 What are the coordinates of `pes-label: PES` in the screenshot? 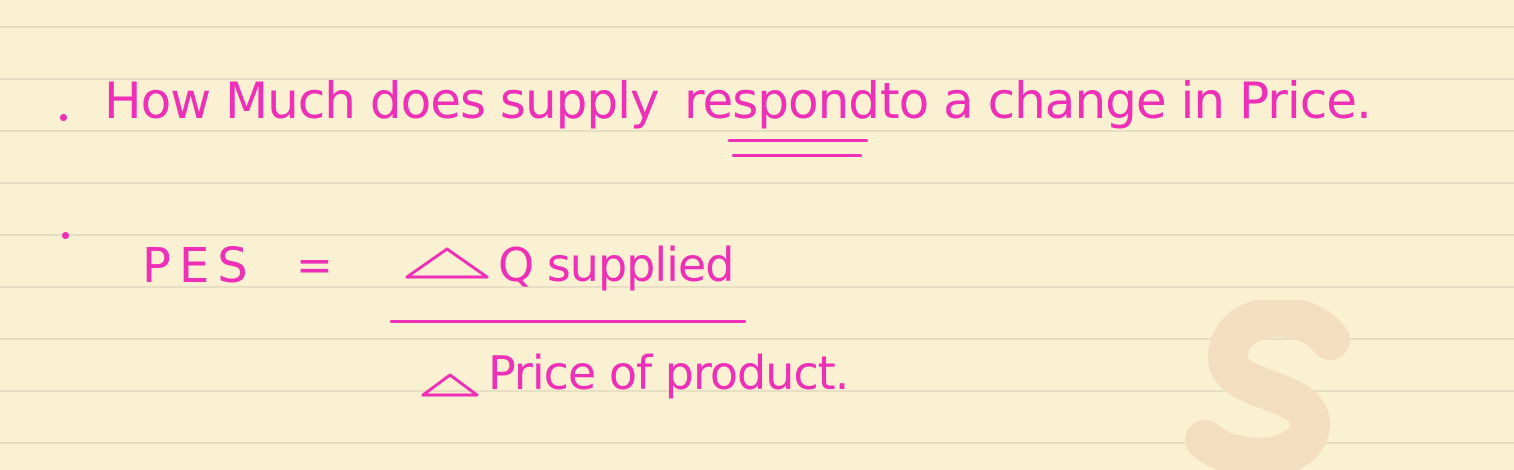 It's located at (199, 266).